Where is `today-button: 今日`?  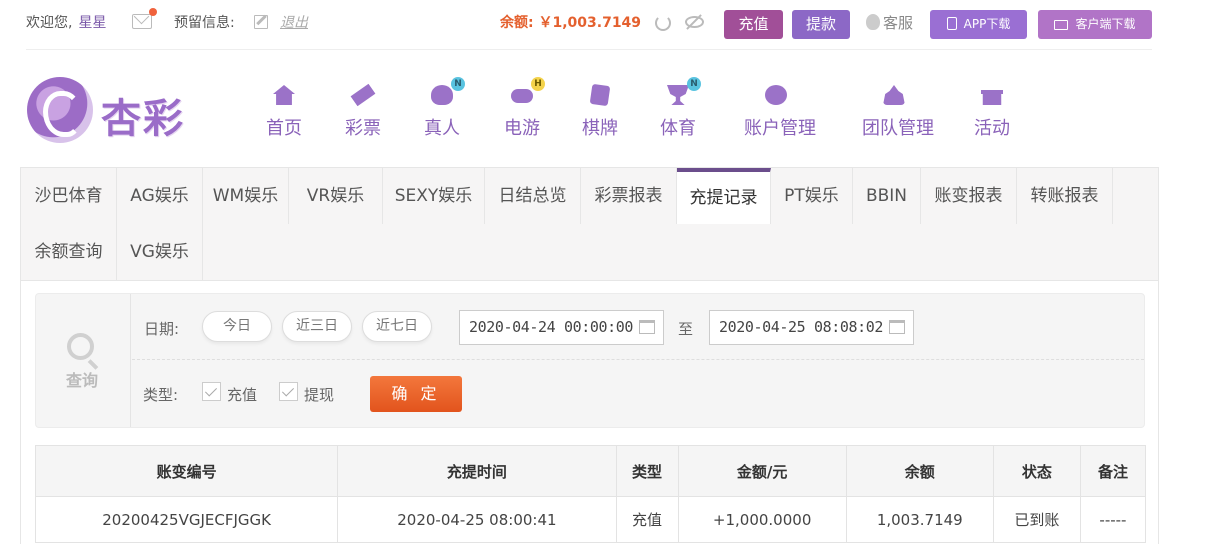
today-button: 今日 is located at coordinates (237, 326).